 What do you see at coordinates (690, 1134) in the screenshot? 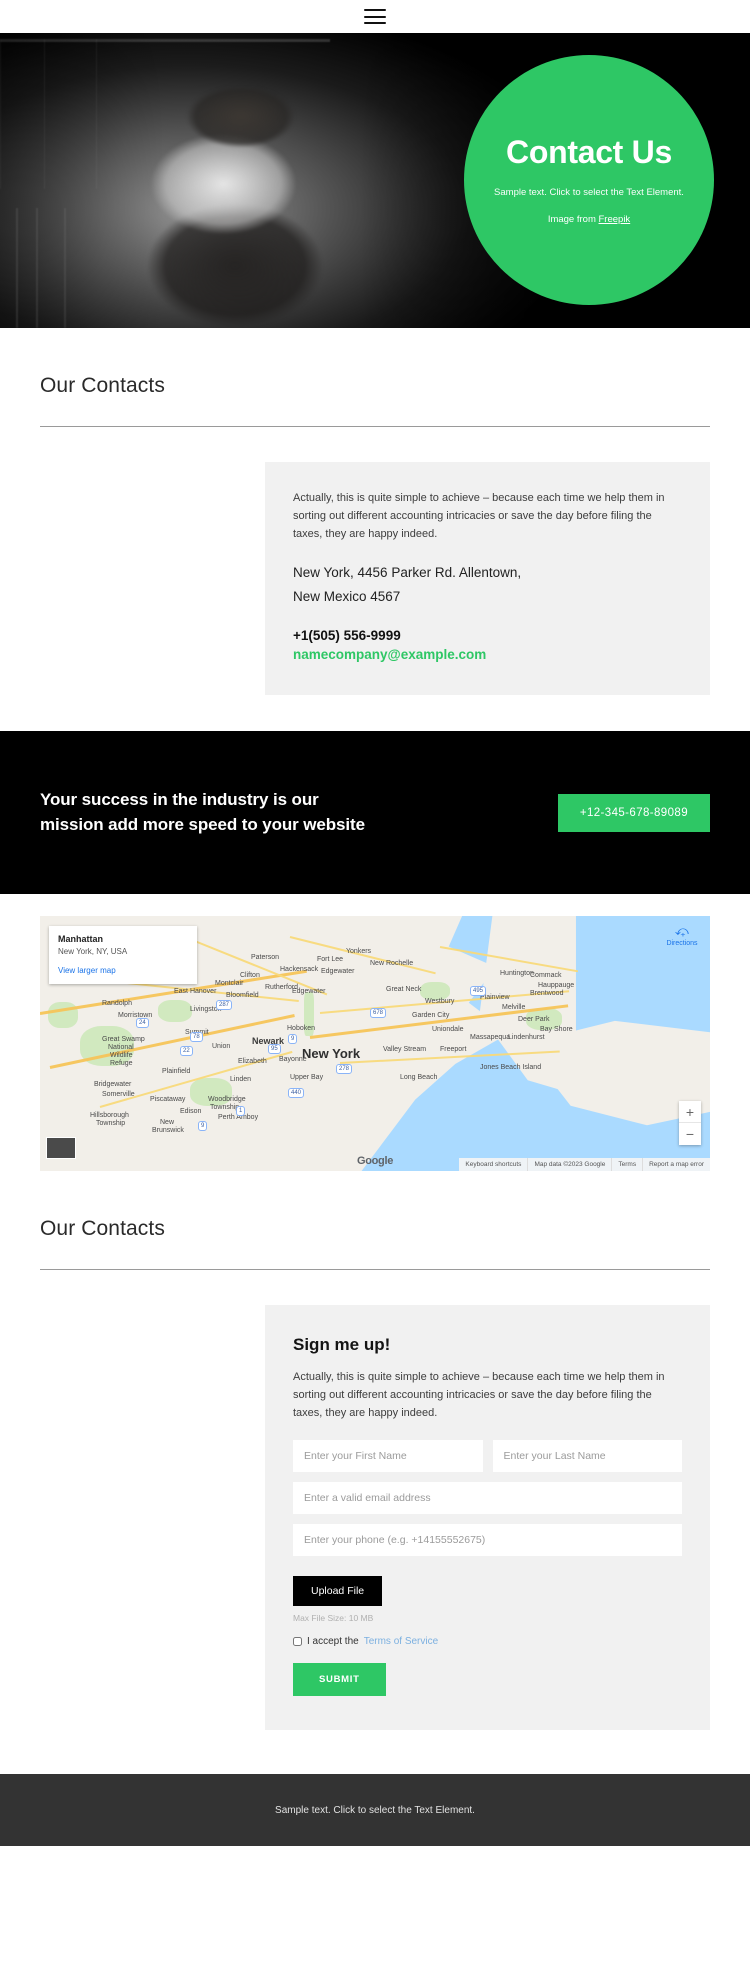
I see `map-zoom-out-button: −` at bounding box center [690, 1134].